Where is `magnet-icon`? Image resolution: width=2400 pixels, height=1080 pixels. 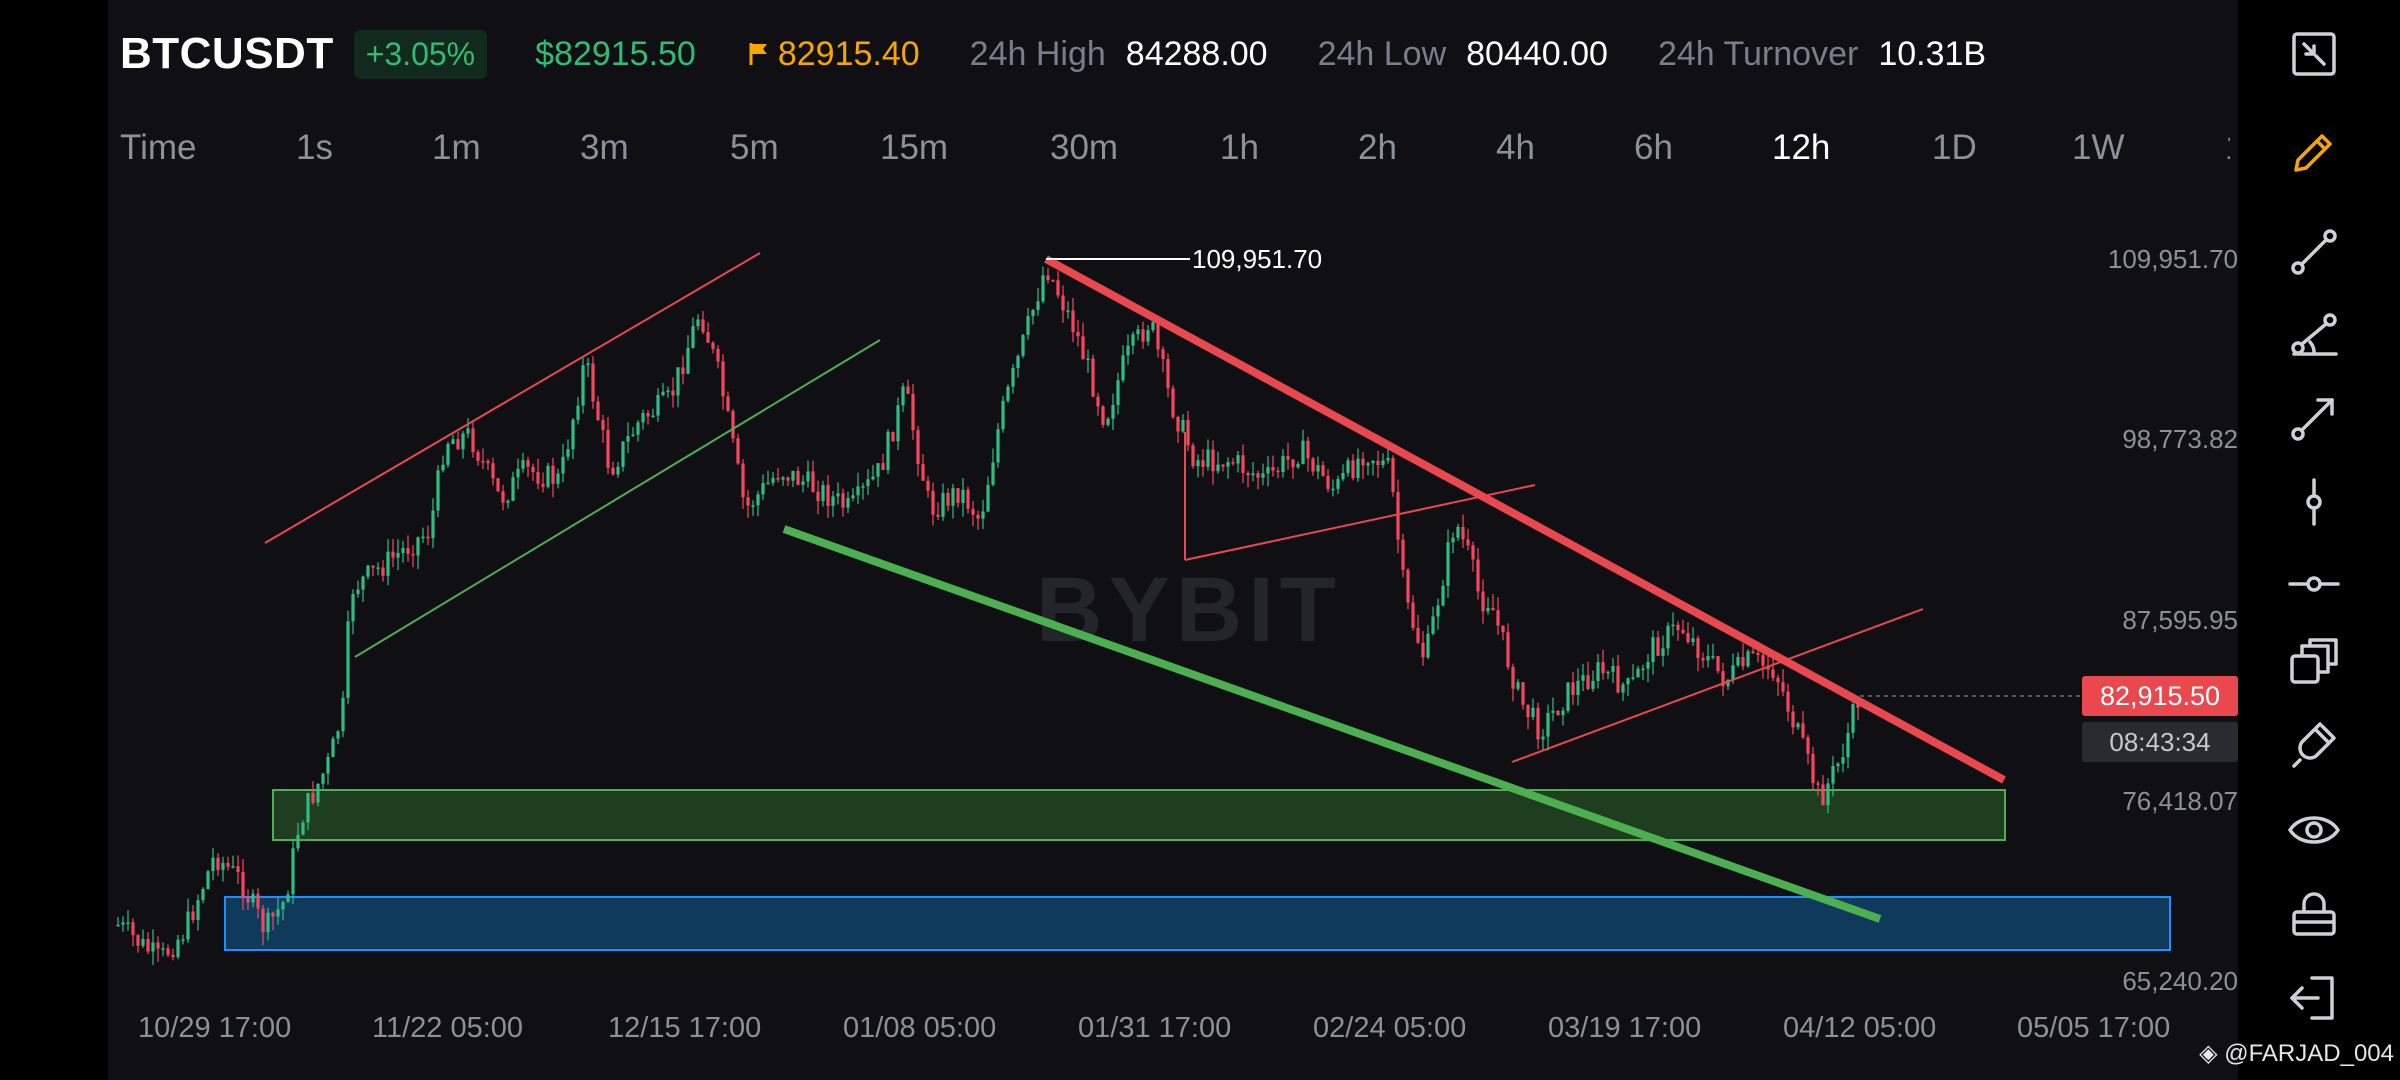 magnet-icon is located at coordinates (2314, 746).